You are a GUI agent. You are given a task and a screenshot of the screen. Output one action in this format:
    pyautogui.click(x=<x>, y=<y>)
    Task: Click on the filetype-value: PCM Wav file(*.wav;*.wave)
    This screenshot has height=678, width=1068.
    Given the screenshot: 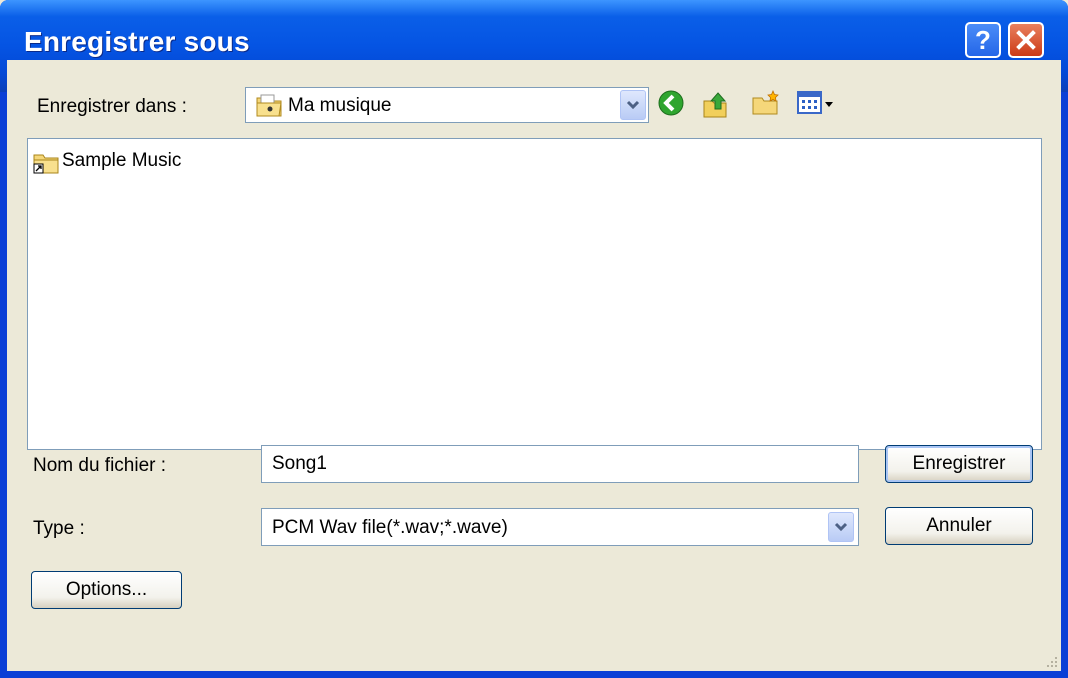 What is the action you would take?
    pyautogui.click(x=390, y=527)
    